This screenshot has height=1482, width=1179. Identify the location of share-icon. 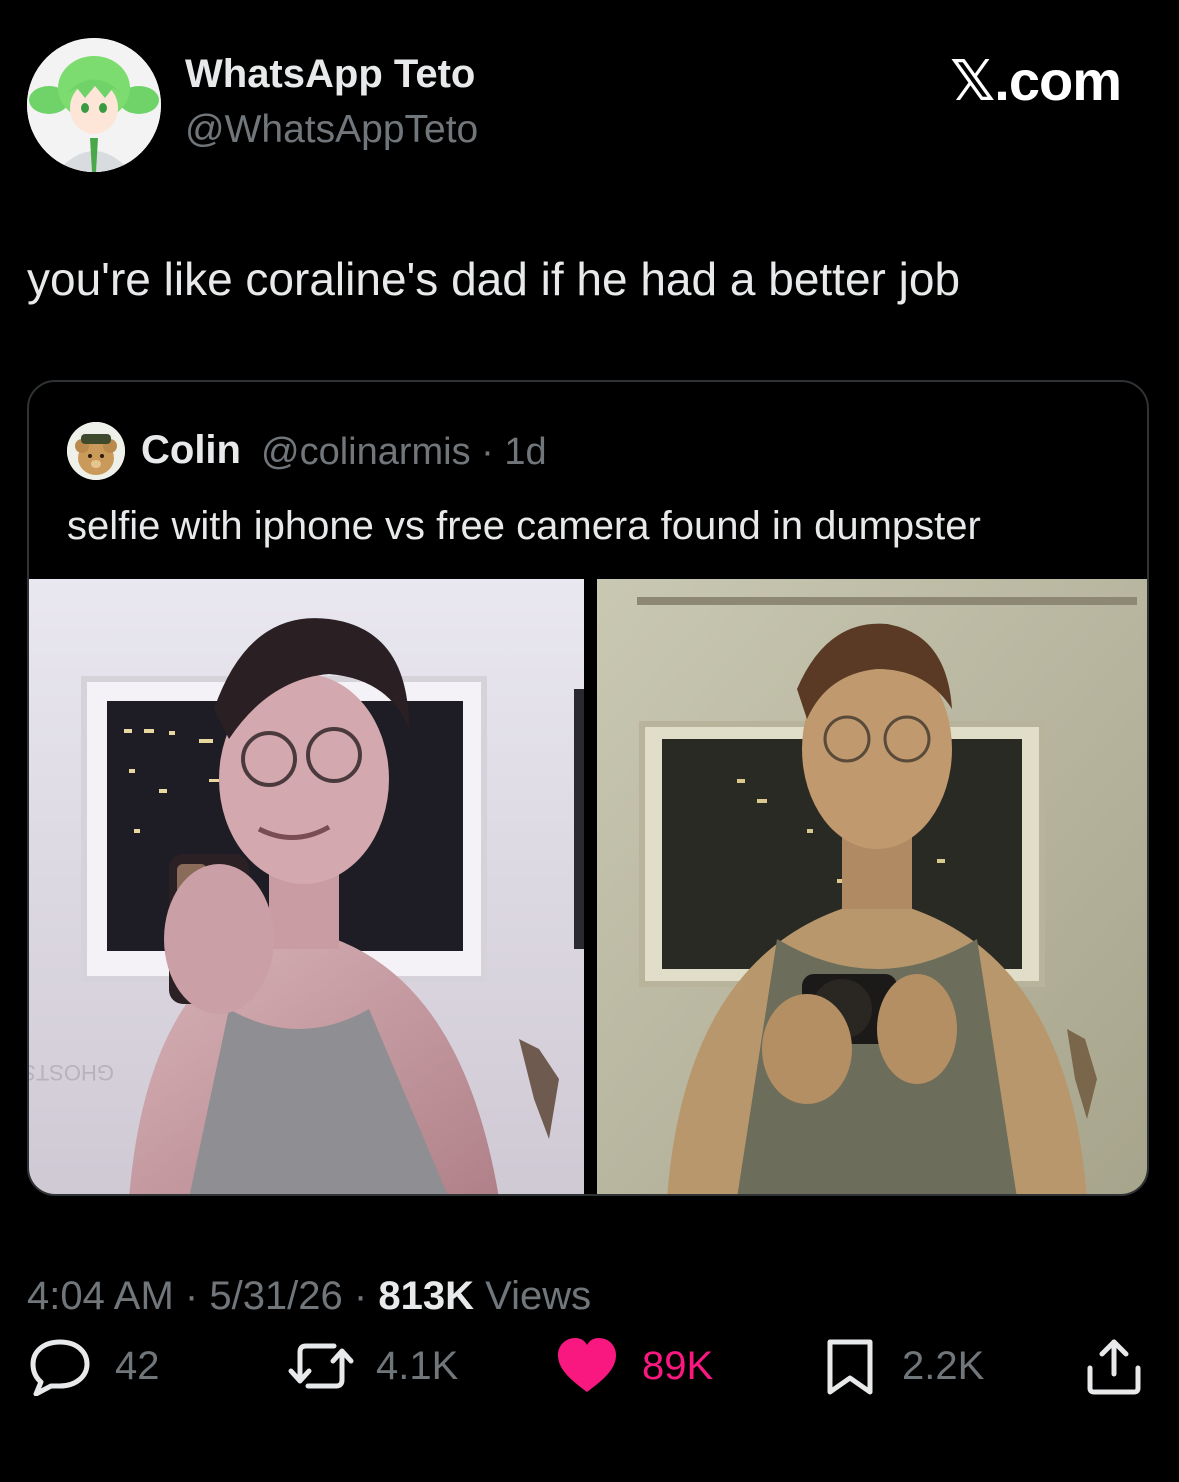
(1114, 1367).